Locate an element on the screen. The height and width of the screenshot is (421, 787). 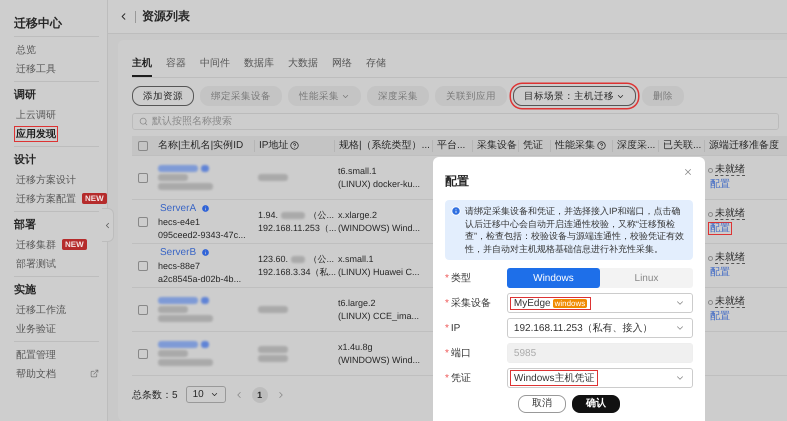
cancel-button: 取消 is located at coordinates (542, 404).